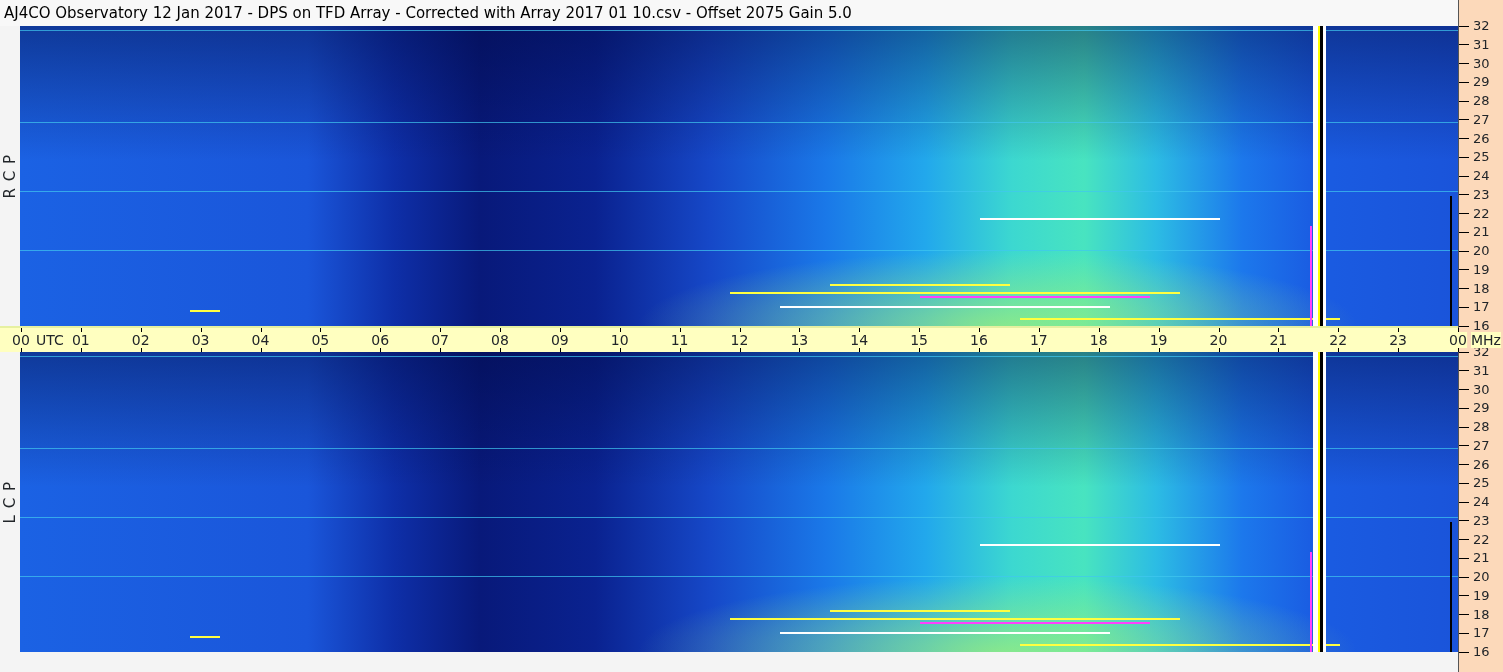 The height and width of the screenshot is (672, 1503). Describe the element at coordinates (440, 340) in the screenshot. I see `hour-label: 07` at that location.